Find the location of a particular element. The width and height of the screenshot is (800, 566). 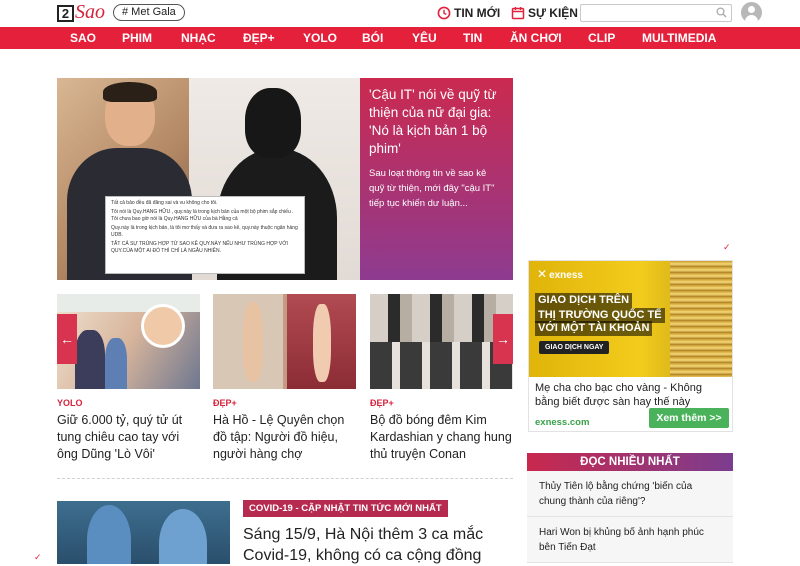

ad-headline: VỚI MỘT TÀI KHOẢN is located at coordinates (594, 328).